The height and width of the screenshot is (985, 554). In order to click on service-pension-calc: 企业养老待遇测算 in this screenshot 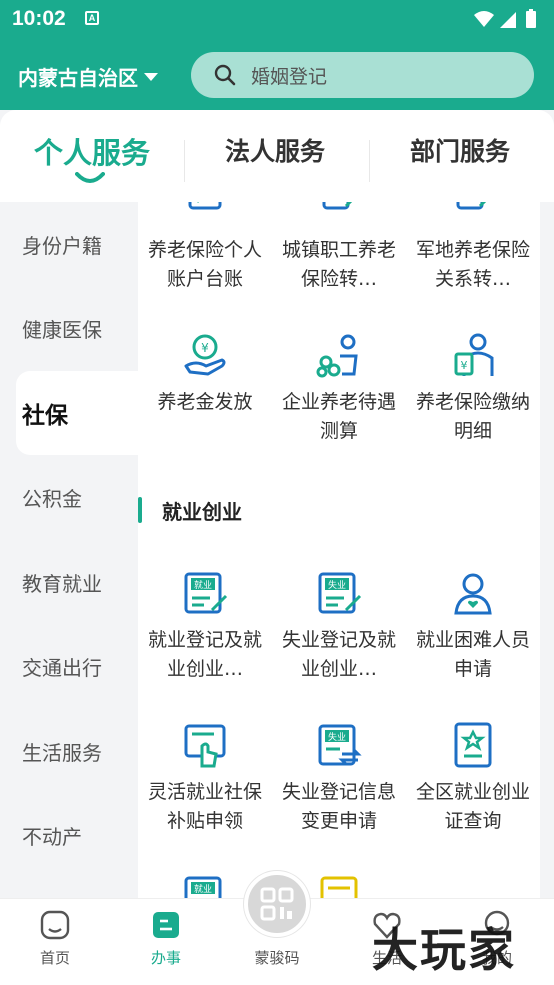, I will do `click(339, 389)`.